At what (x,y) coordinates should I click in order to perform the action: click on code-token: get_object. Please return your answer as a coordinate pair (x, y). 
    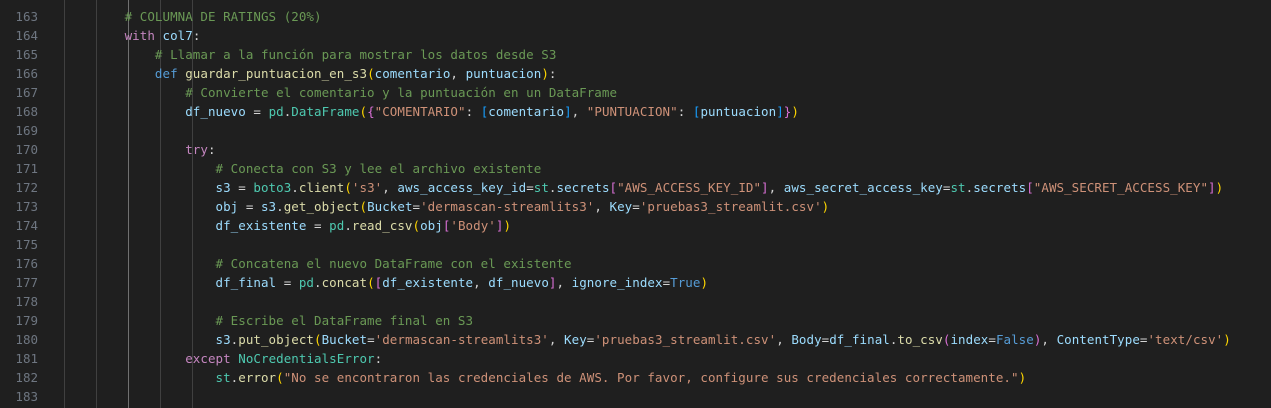
    Looking at the image, I should click on (321, 206).